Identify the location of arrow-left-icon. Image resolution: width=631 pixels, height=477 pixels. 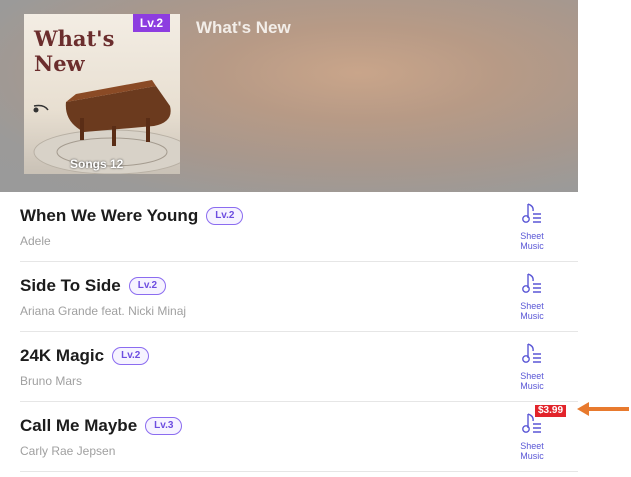
(603, 409).